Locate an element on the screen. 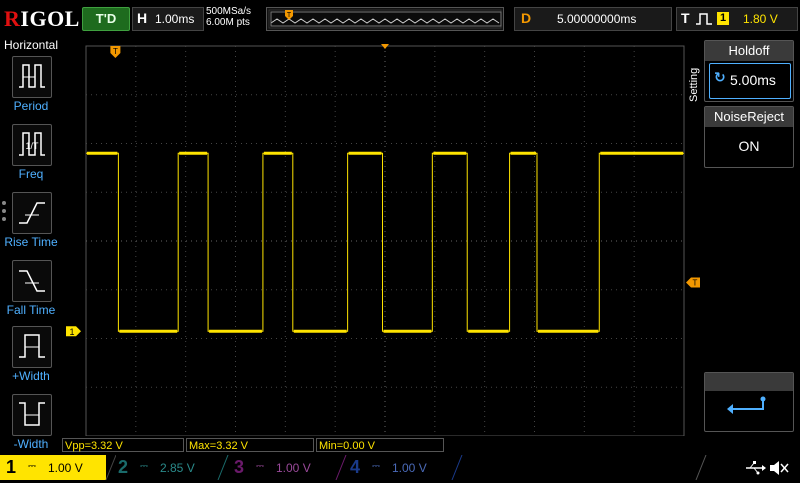  menu-item-rise-time: Rise Time is located at coordinates (31, 222).